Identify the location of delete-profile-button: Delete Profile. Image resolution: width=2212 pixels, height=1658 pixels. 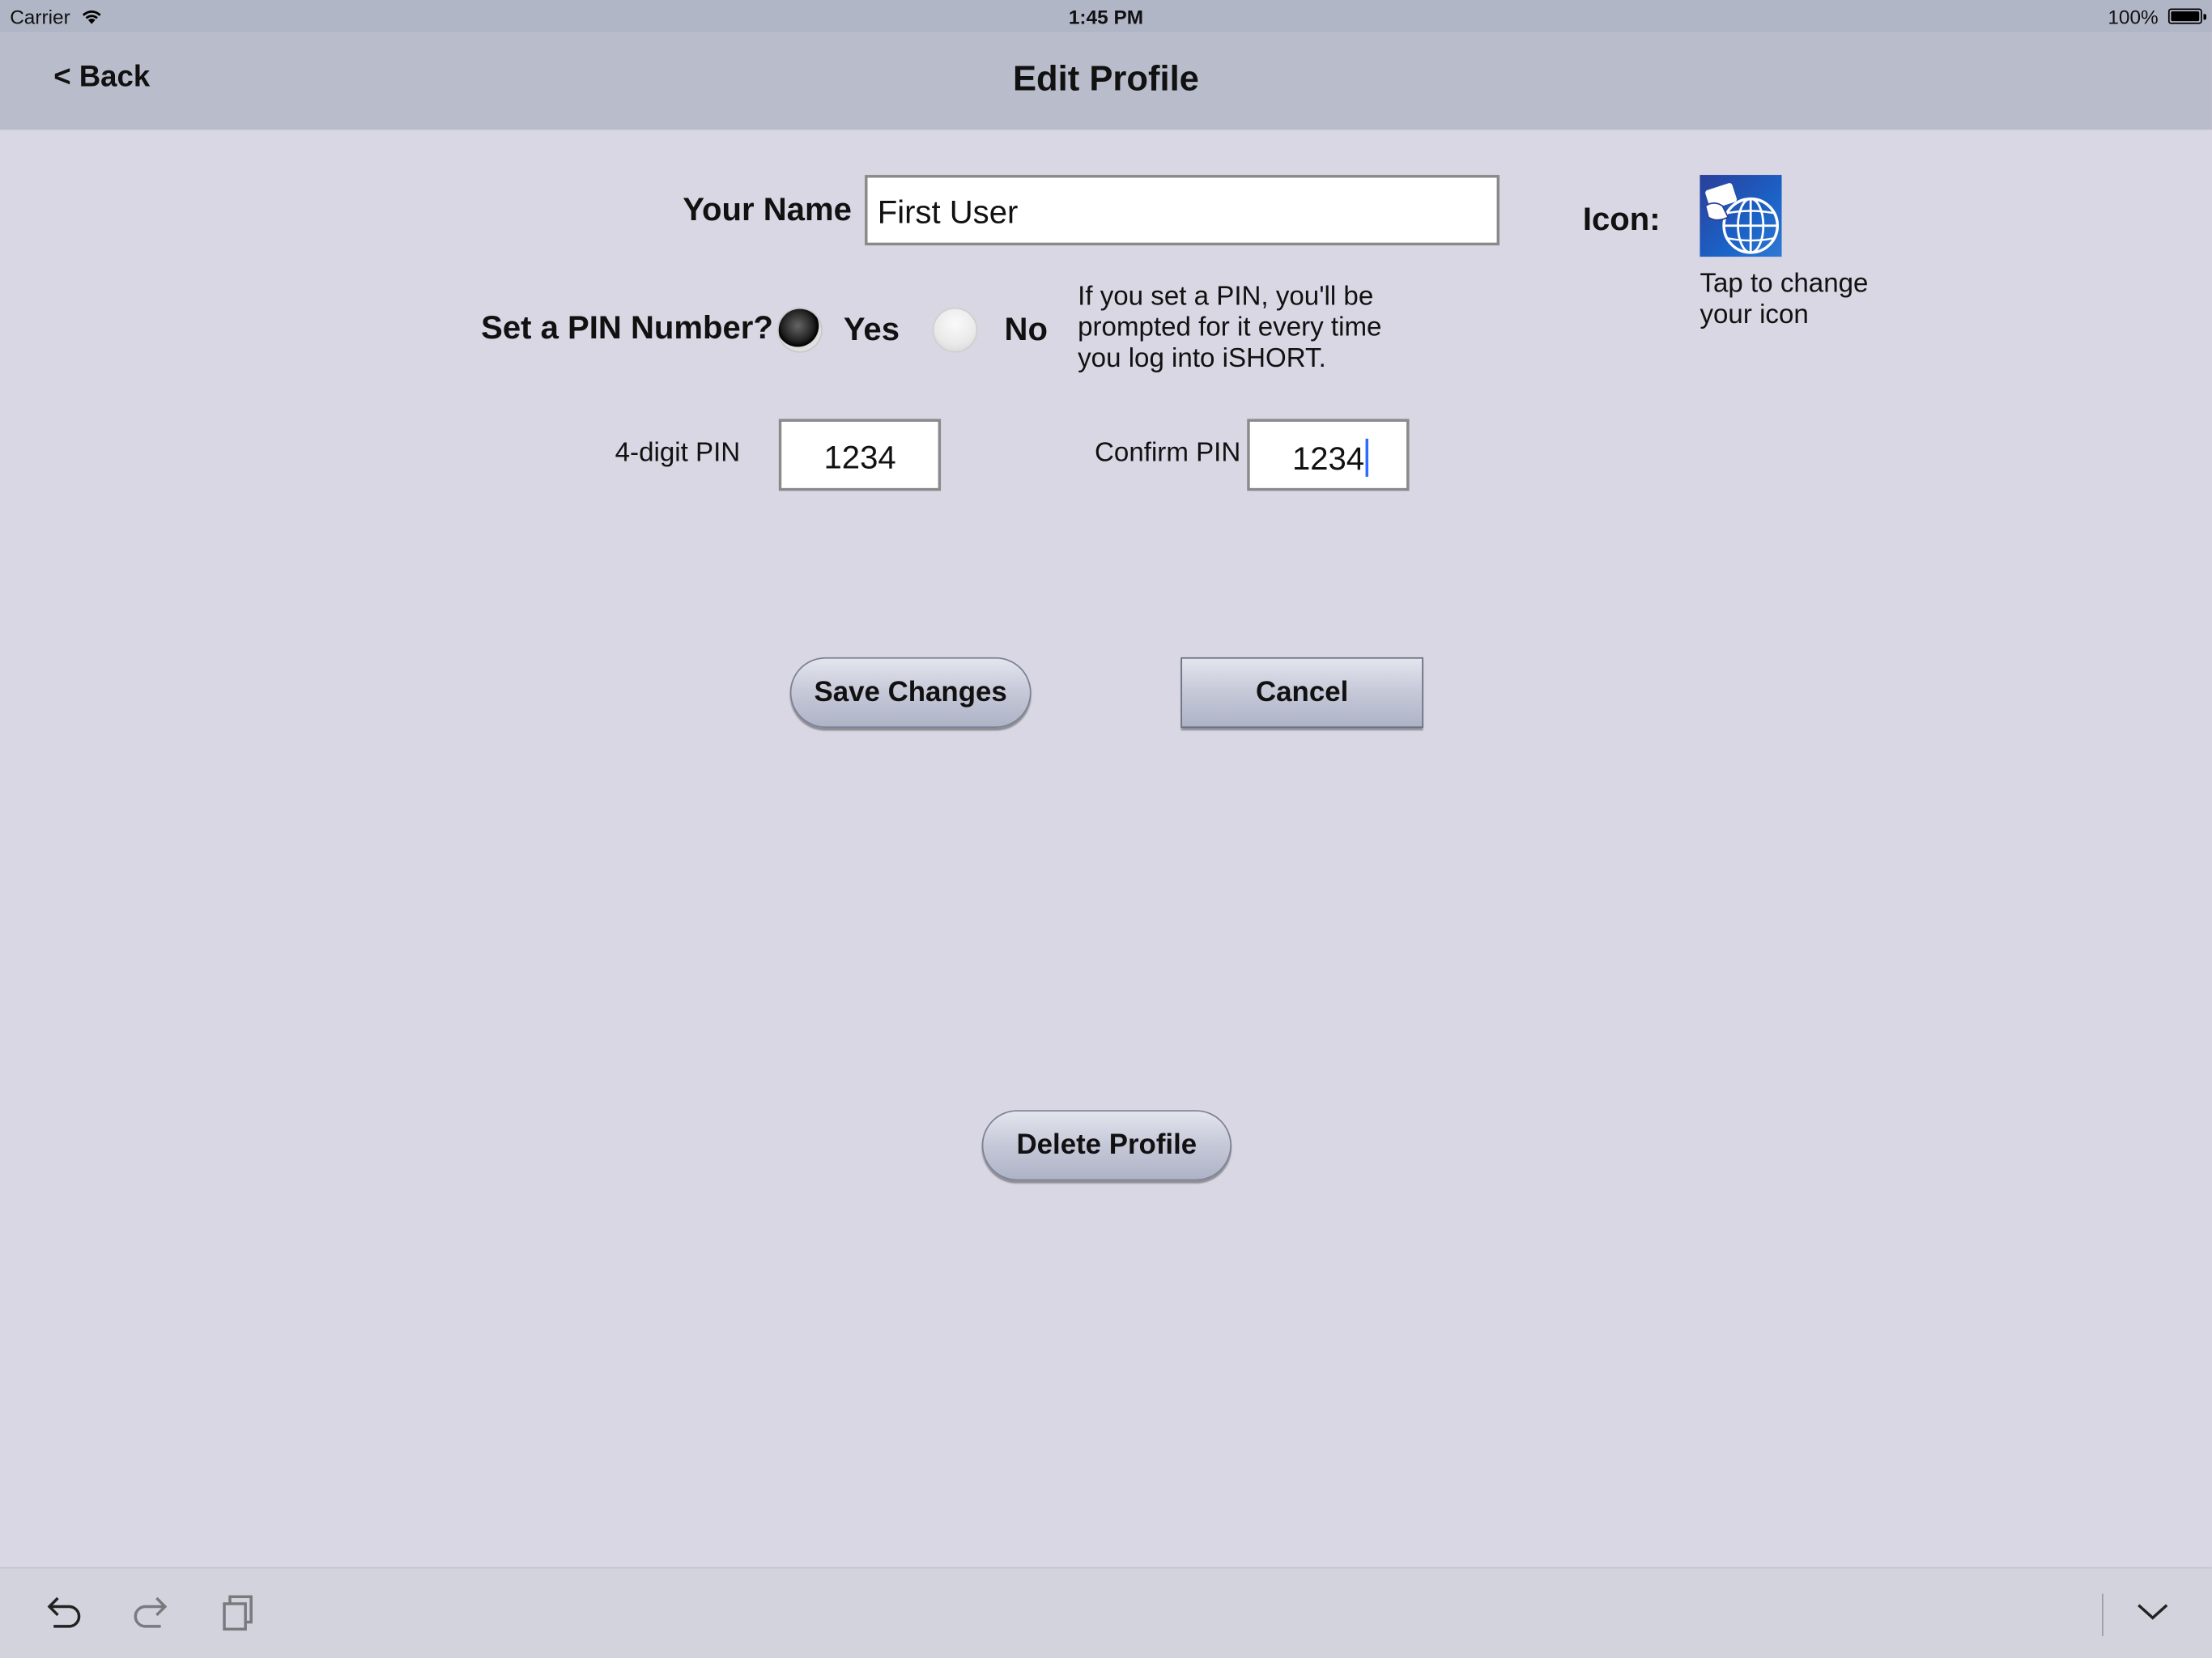
(1106, 1145).